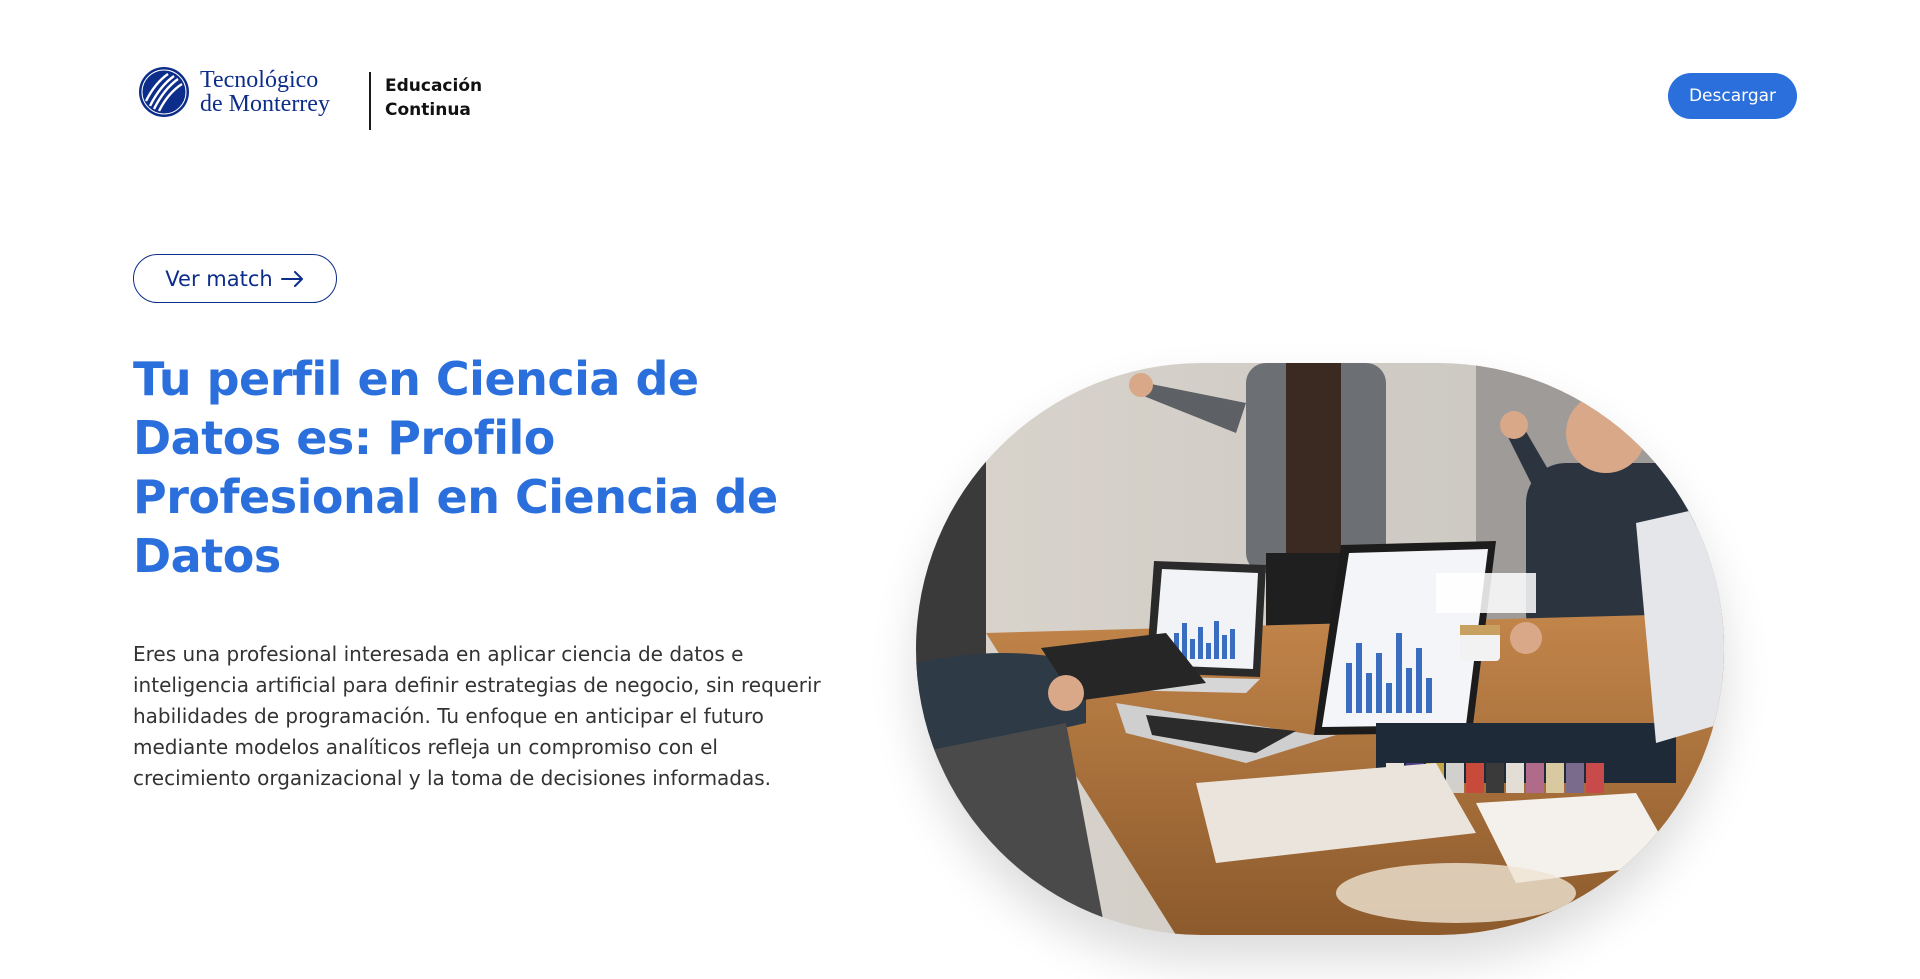  Describe the element at coordinates (434, 86) in the screenshot. I see `edu-line1: Educación` at that location.